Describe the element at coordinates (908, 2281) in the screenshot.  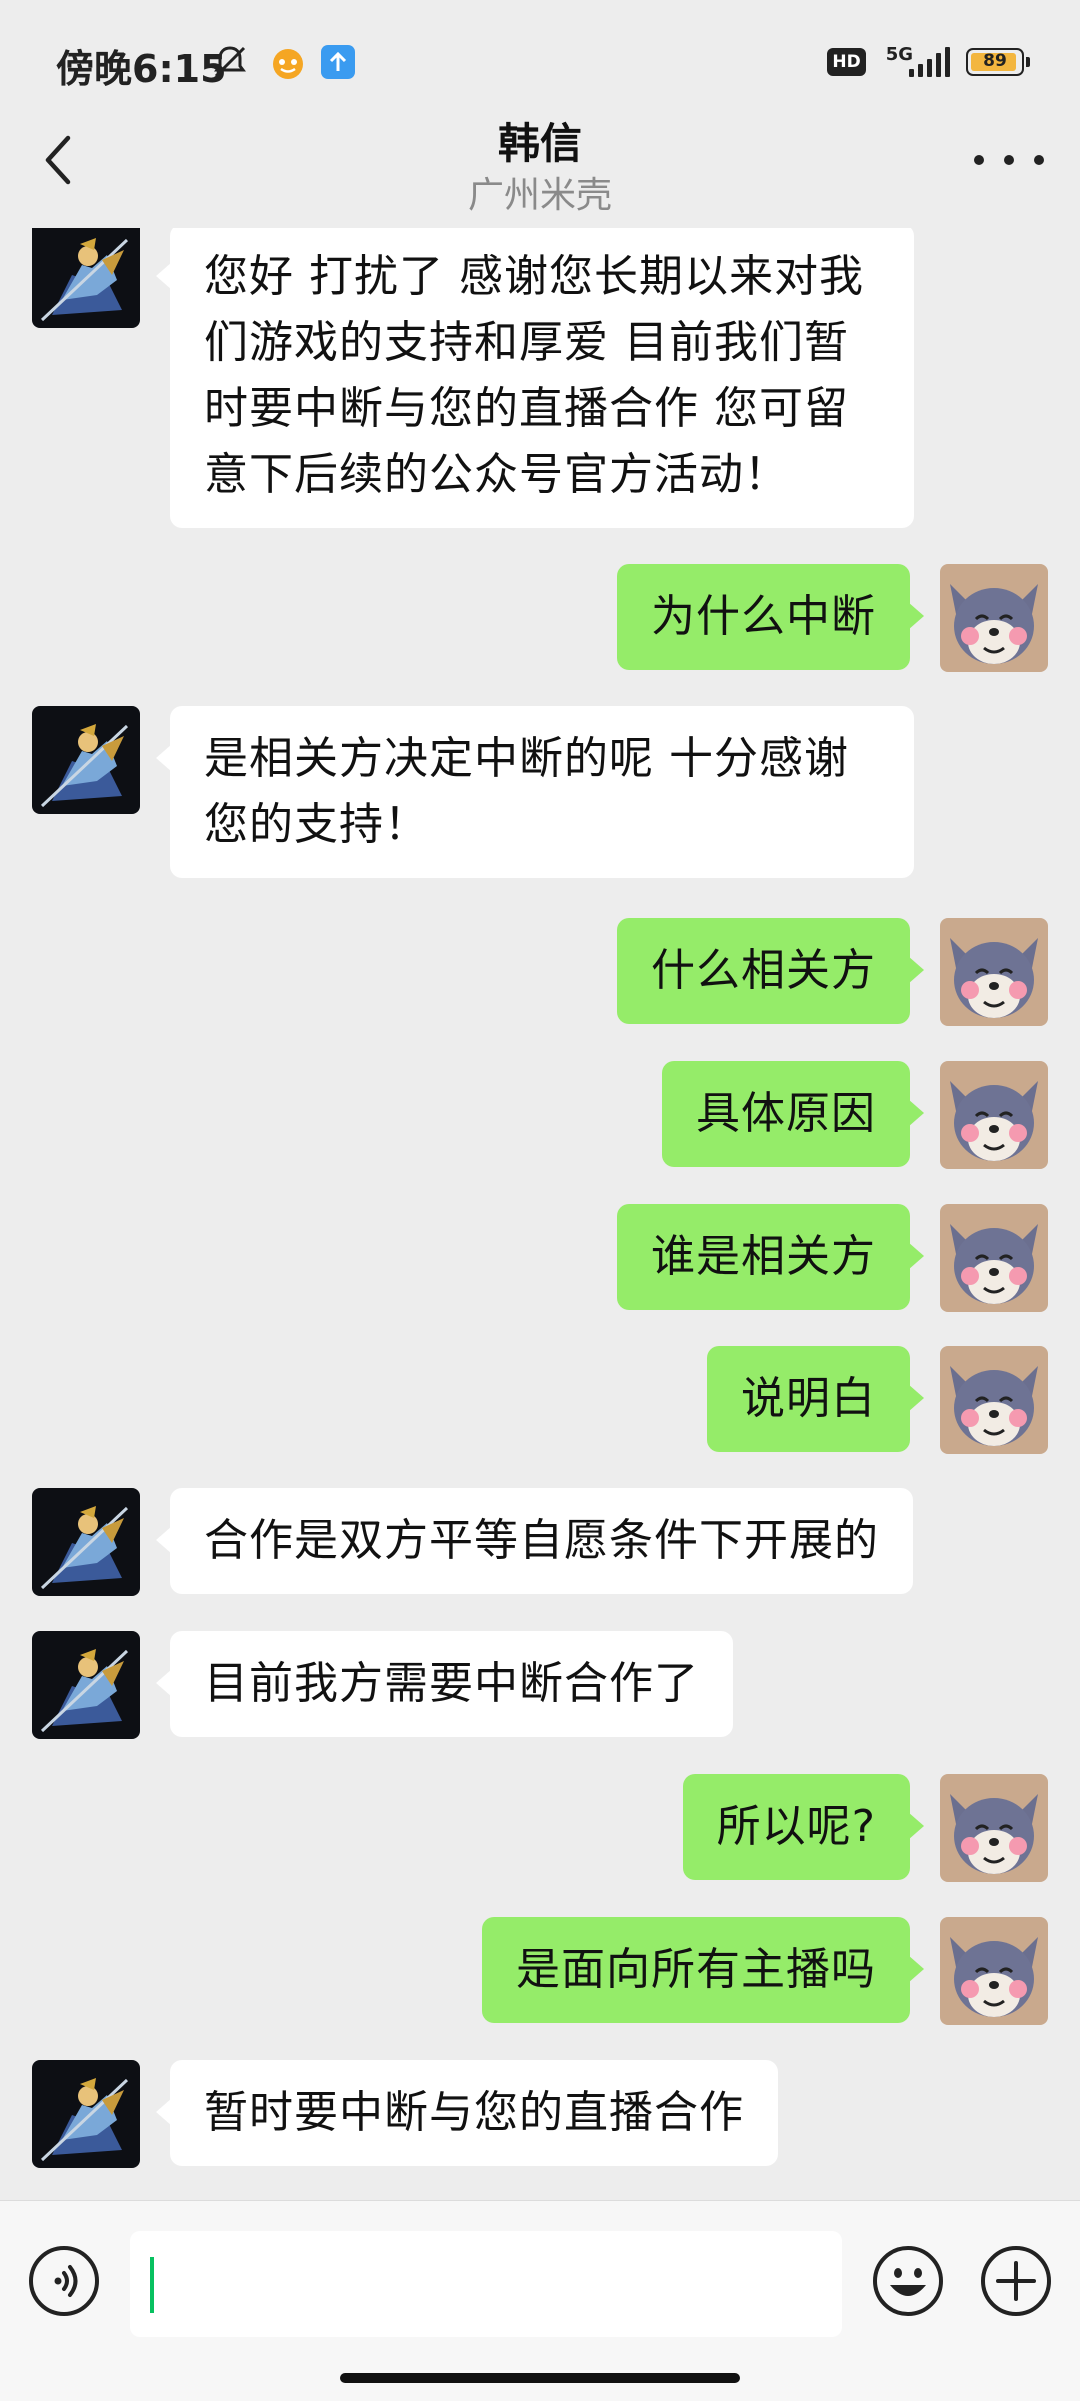
I see `emoji-icon` at that location.